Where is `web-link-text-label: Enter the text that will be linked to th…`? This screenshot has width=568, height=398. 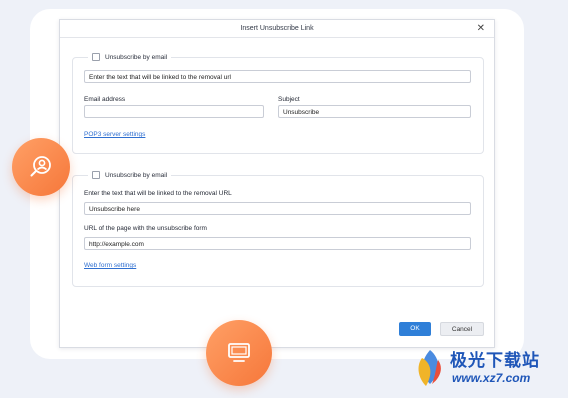
web-link-text-label: Enter the text that will be linked to th… is located at coordinates (158, 193).